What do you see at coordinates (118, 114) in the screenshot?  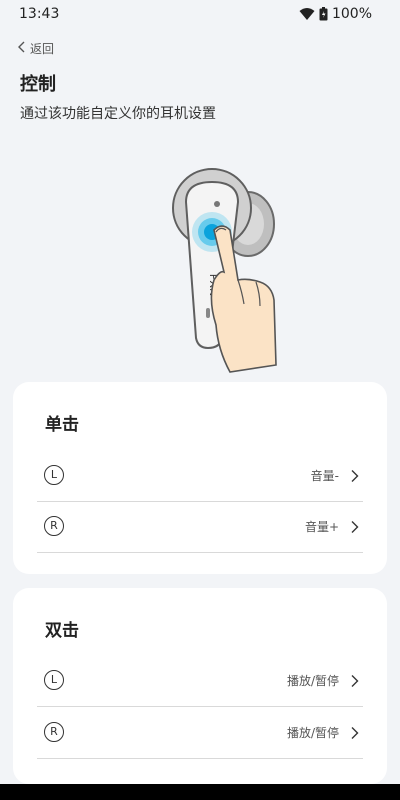 I see `page-subtitle: 通过该功能自定义你的耳机设置` at bounding box center [118, 114].